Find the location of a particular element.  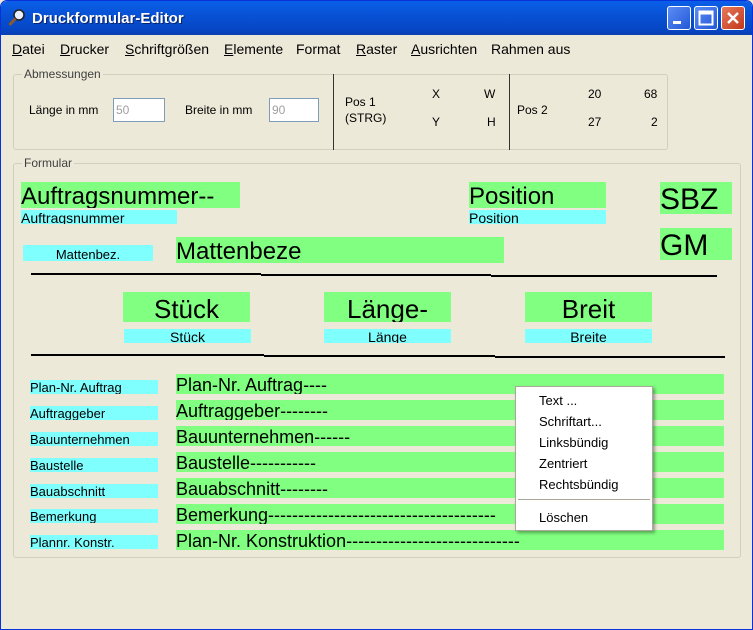

ctx-zentriert: Zentriert is located at coordinates (563, 463).